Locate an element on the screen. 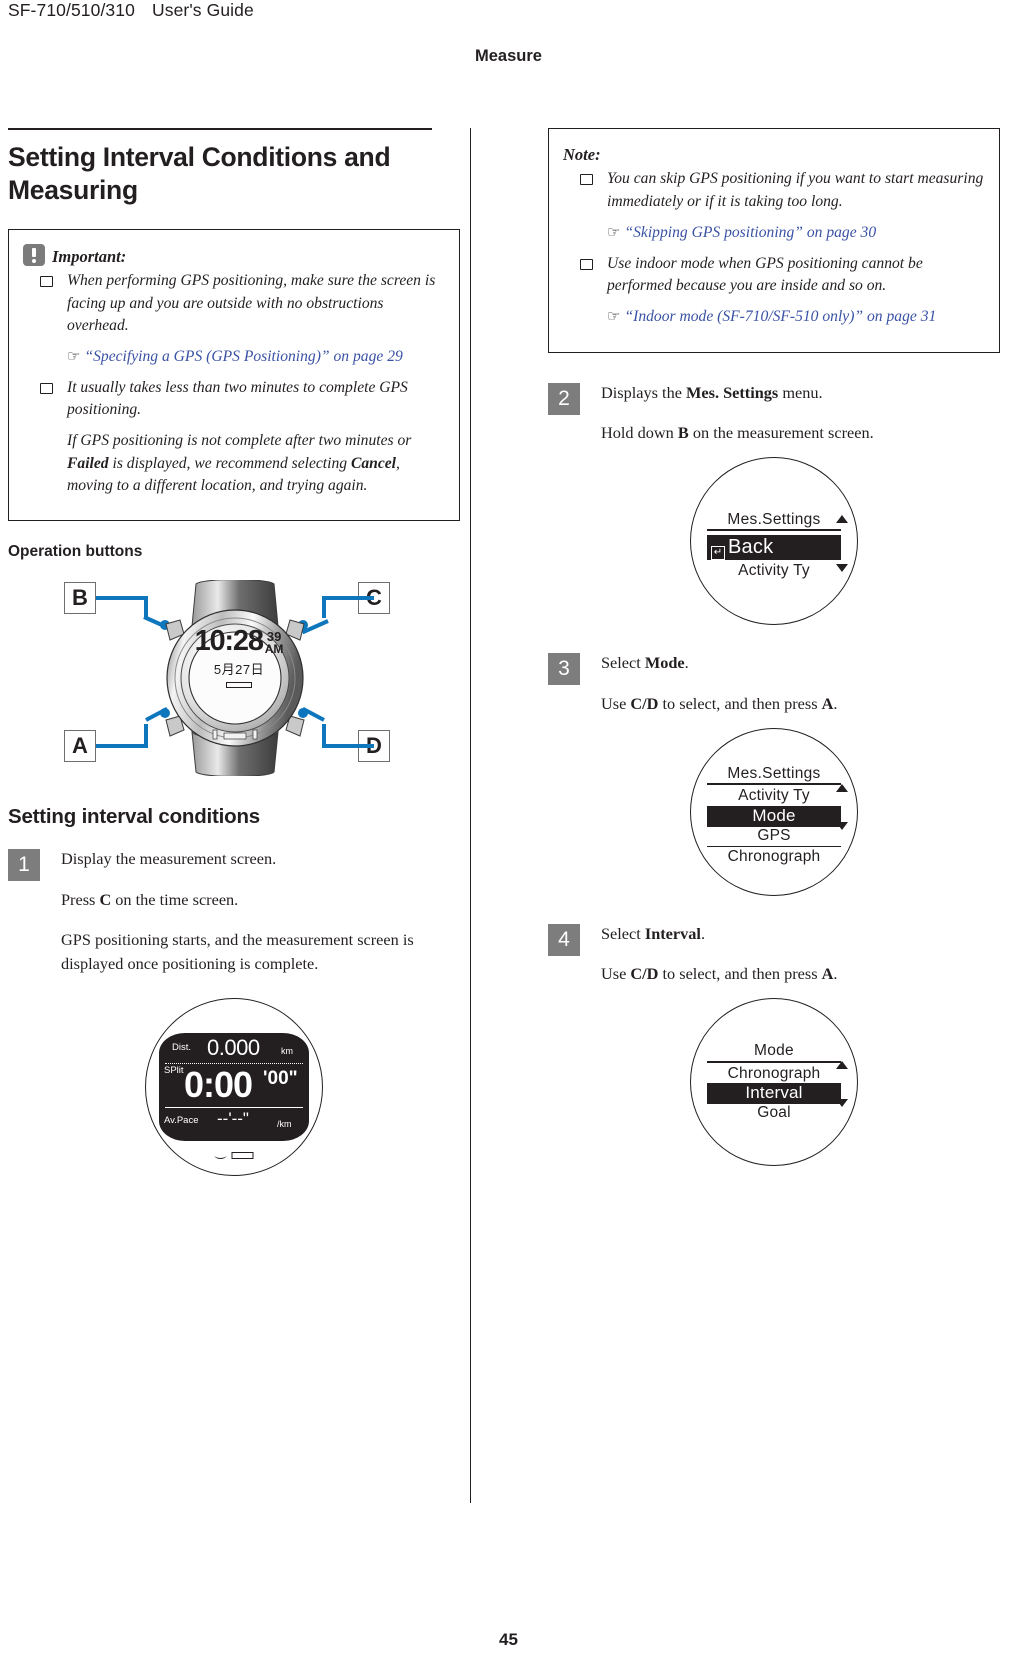  step-3-lcd-title: Mes.Settings is located at coordinates (774, 775).